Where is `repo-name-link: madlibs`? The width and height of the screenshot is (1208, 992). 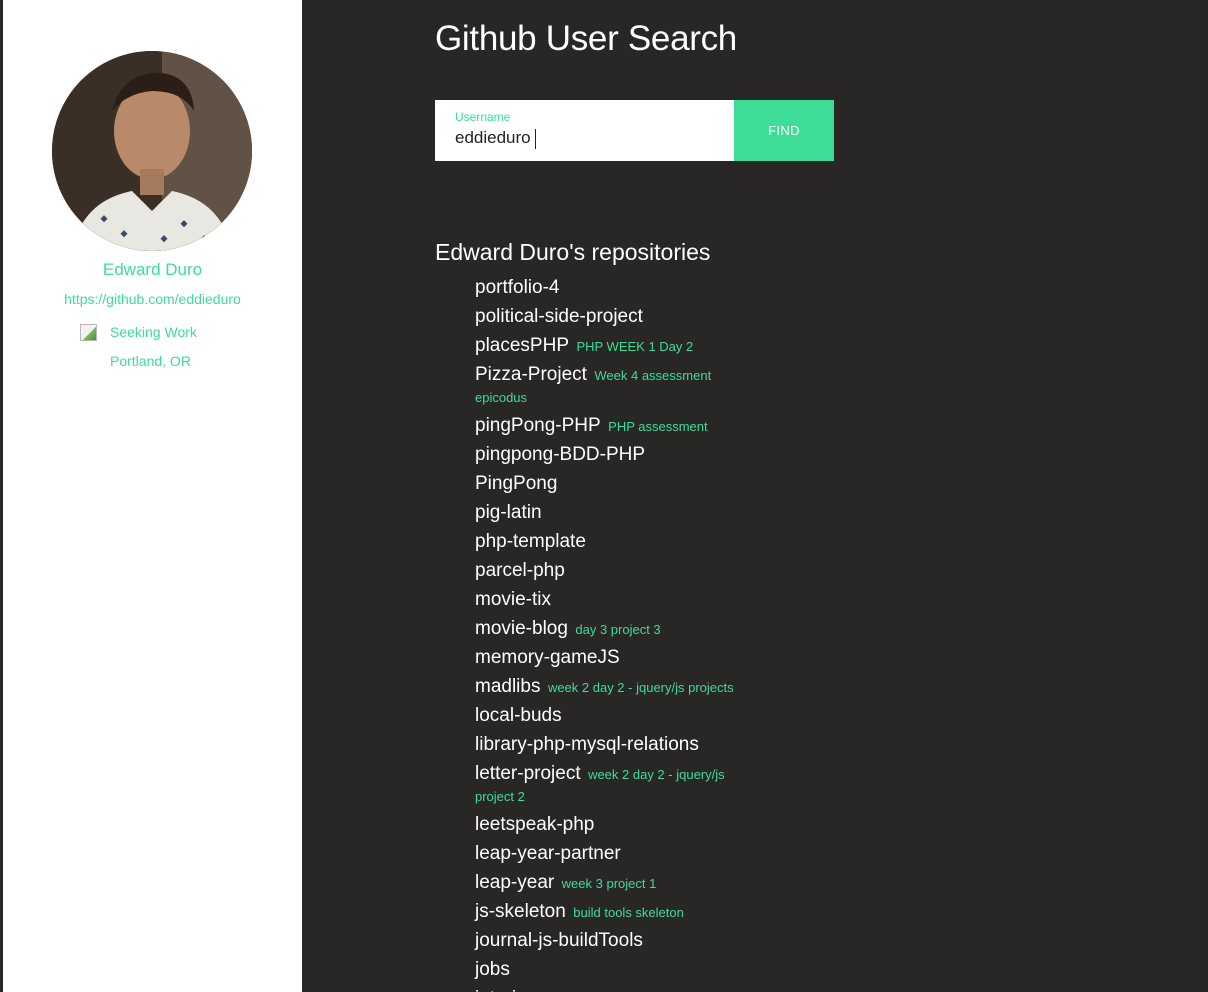 repo-name-link: madlibs is located at coordinates (507, 686).